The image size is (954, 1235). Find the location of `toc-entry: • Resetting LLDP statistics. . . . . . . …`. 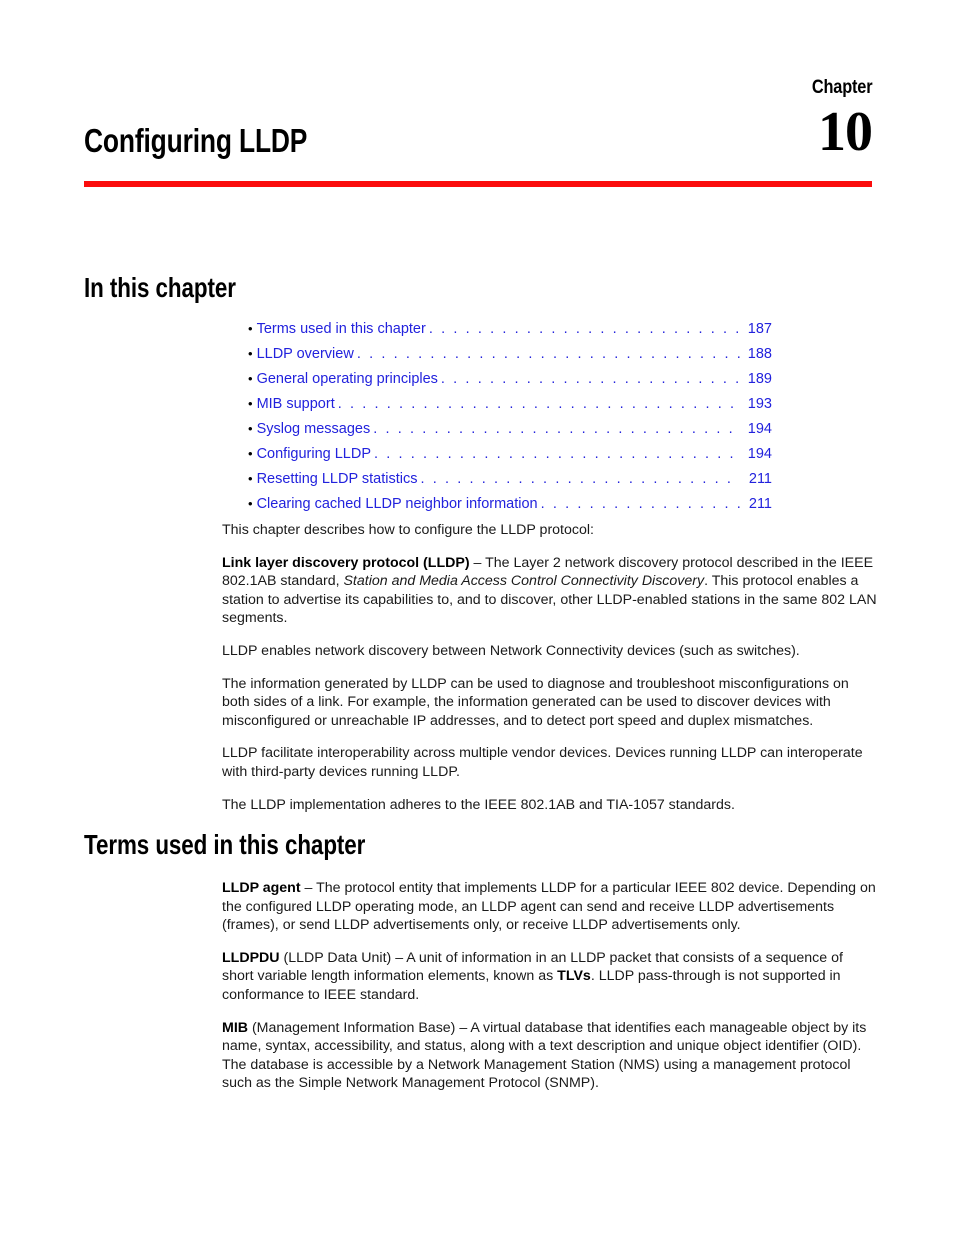

toc-entry: • Resetting LLDP statistics. . . . . . . … is located at coordinates (510, 483).